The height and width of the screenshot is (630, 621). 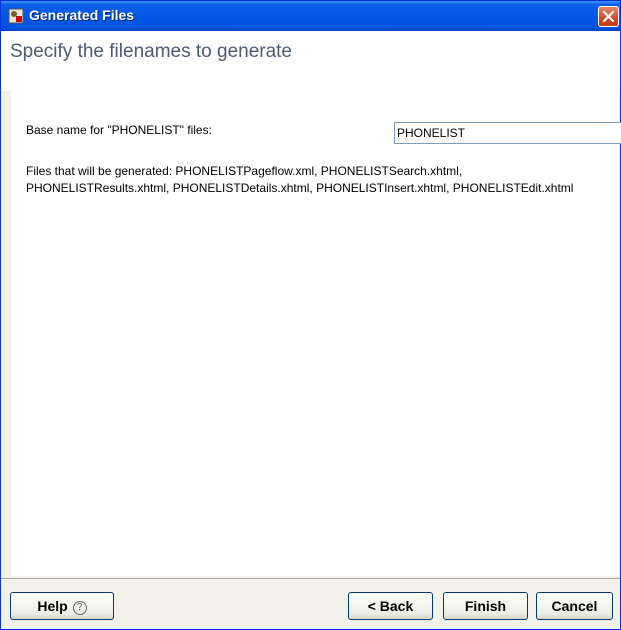 I want to click on window-title: Generated Files, so click(x=82, y=15).